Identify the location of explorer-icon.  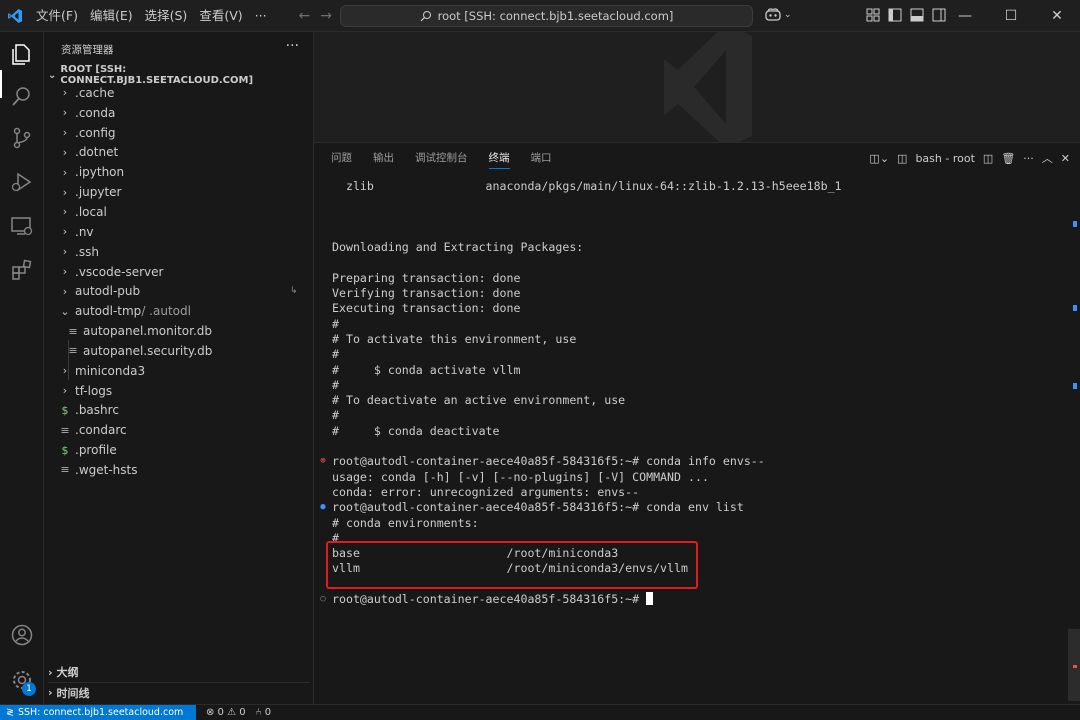
(22, 54).